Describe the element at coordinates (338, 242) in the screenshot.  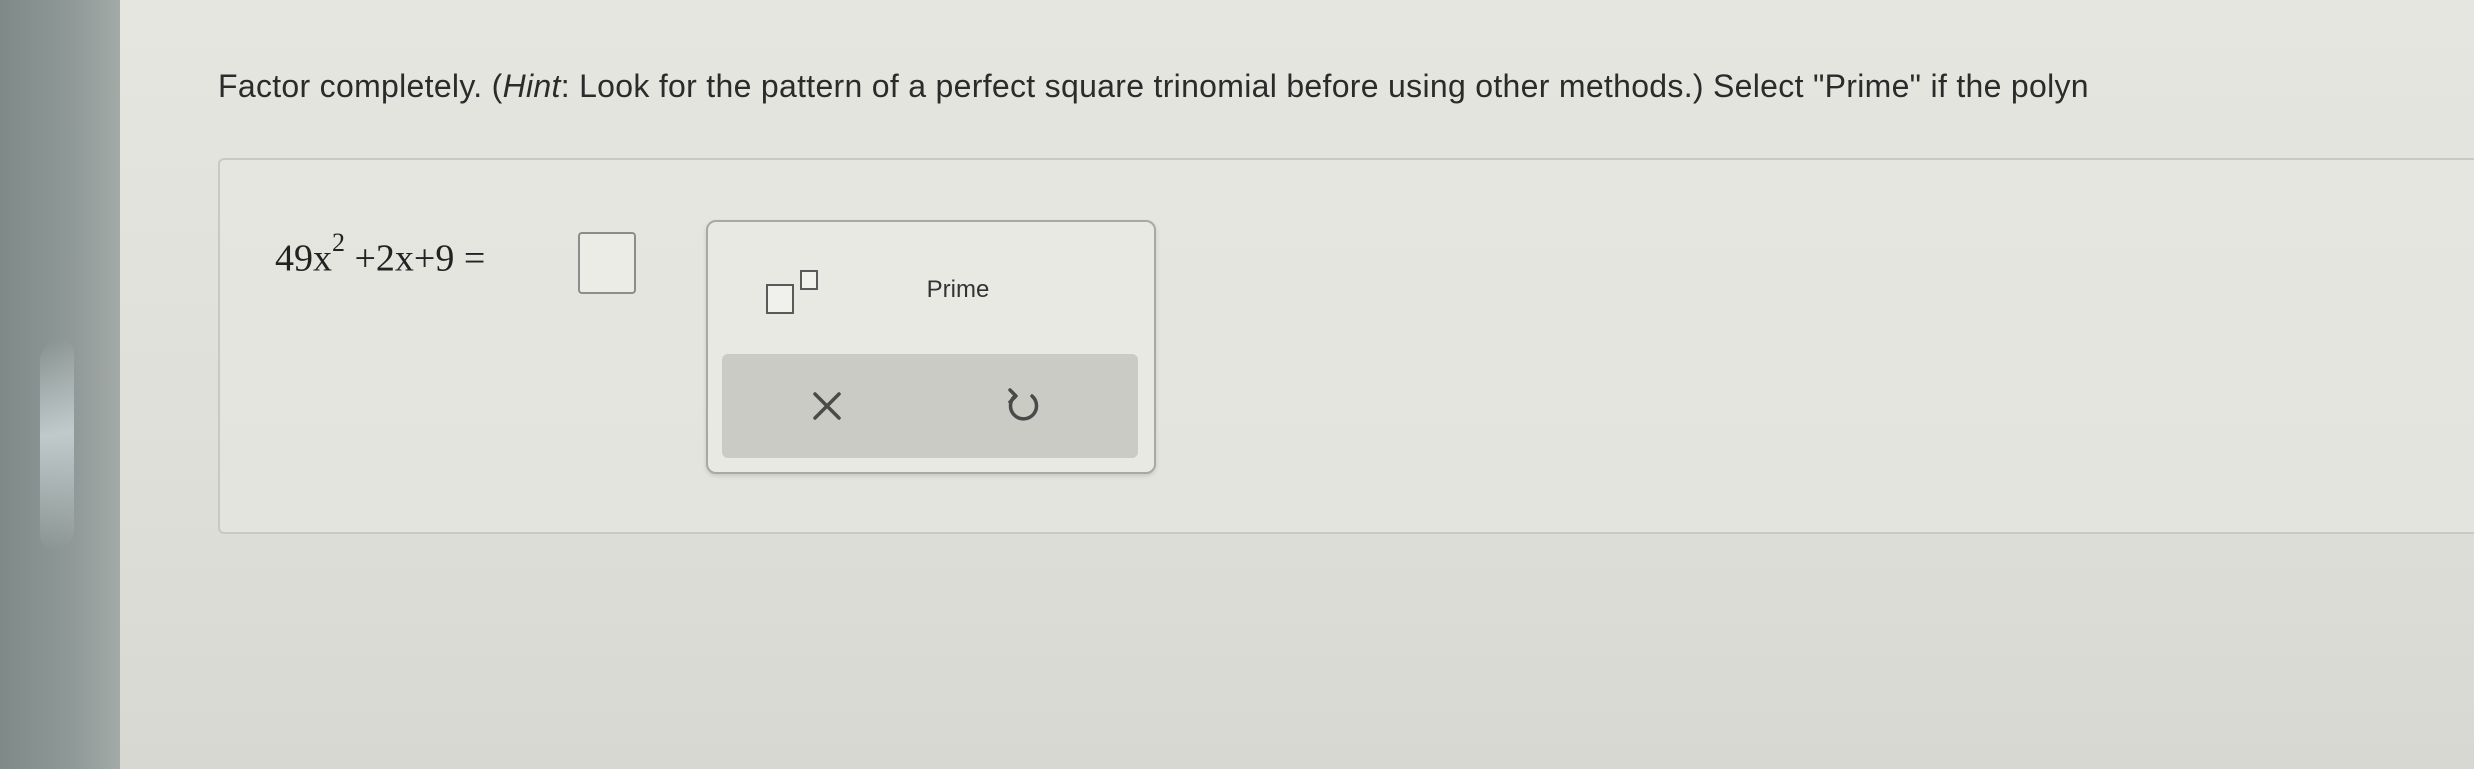
I see `equation-exponent: 2` at that location.